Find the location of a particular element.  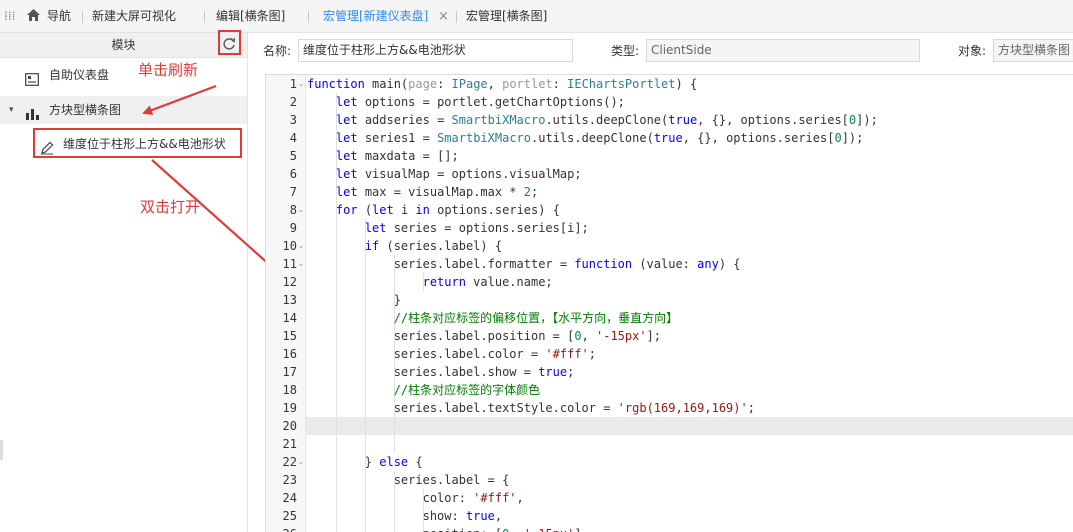

name-field: 维度位于柱形上方&&电池形状 is located at coordinates (435, 50).